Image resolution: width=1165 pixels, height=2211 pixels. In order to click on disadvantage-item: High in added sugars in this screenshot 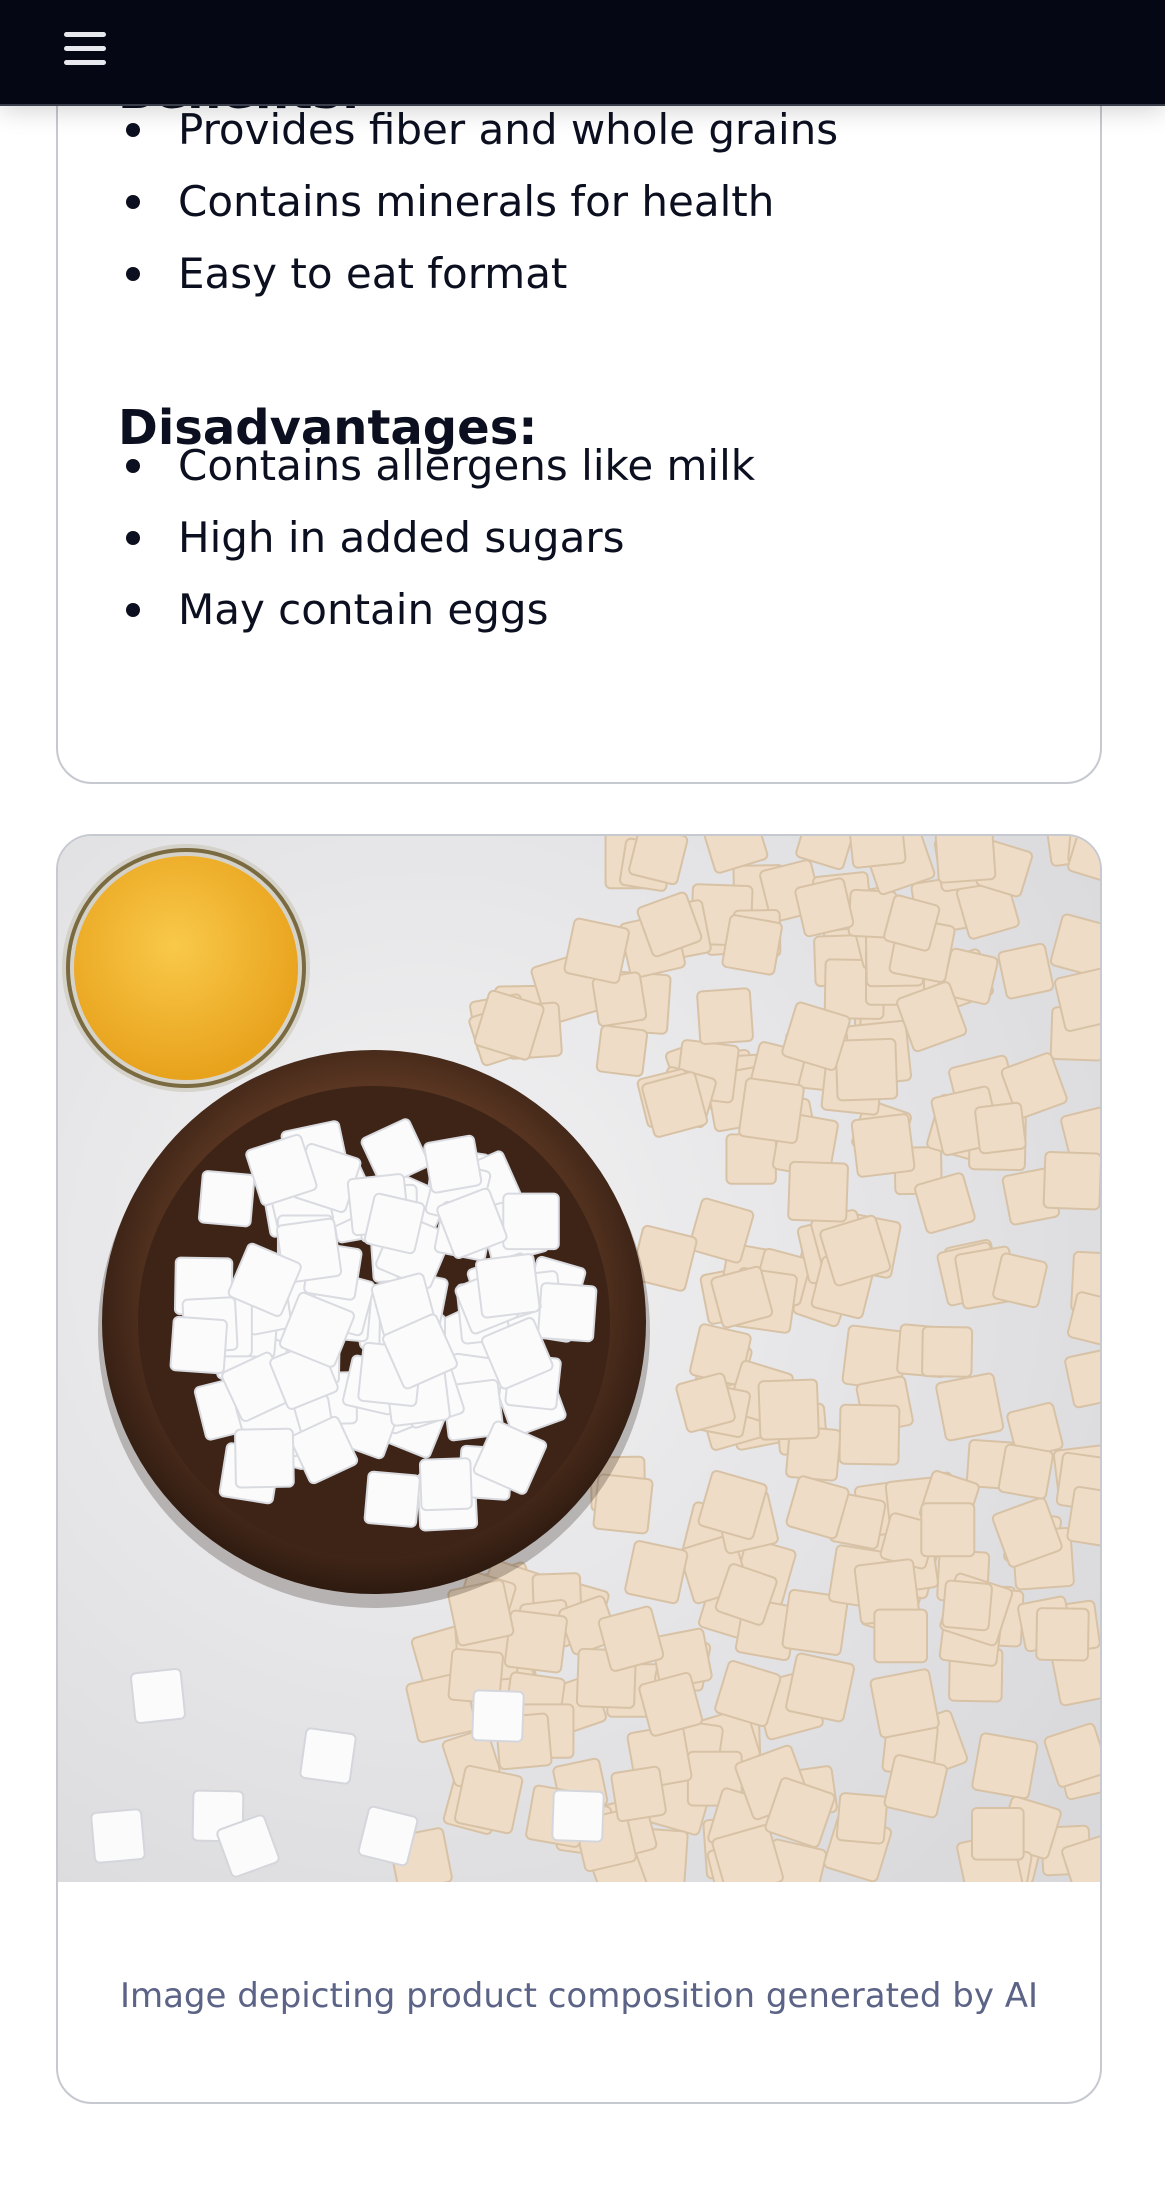, I will do `click(436, 538)`.